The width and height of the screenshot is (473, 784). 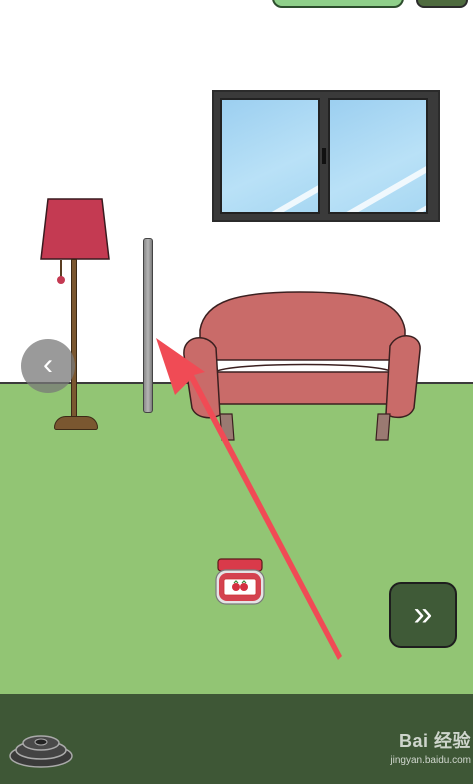 I want to click on back-button: ‹, so click(x=48, y=366).